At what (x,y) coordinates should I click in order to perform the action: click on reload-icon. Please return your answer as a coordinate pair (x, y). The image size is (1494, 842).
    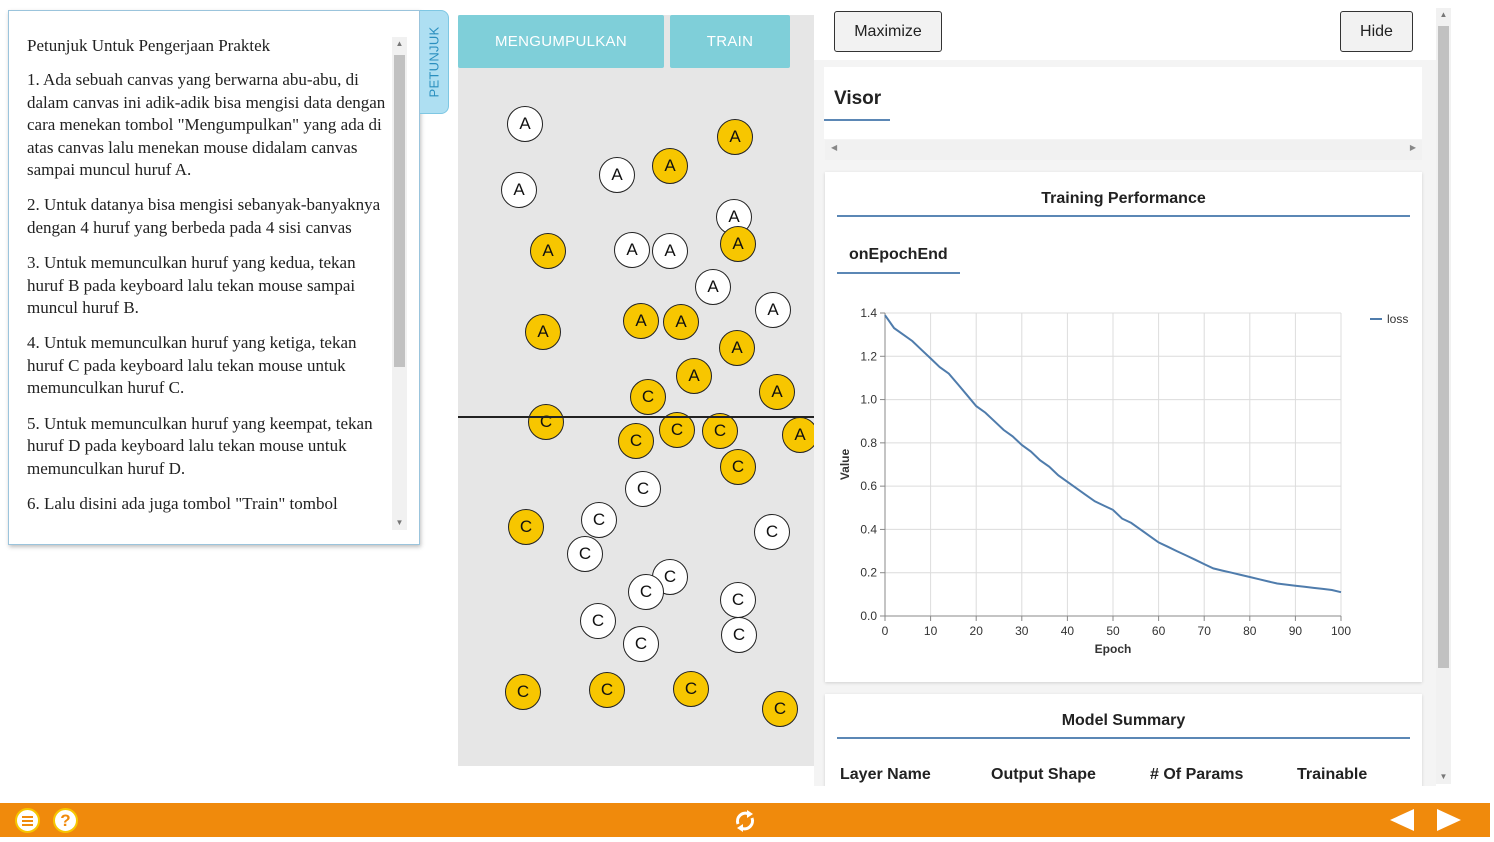
    Looking at the image, I should click on (745, 821).